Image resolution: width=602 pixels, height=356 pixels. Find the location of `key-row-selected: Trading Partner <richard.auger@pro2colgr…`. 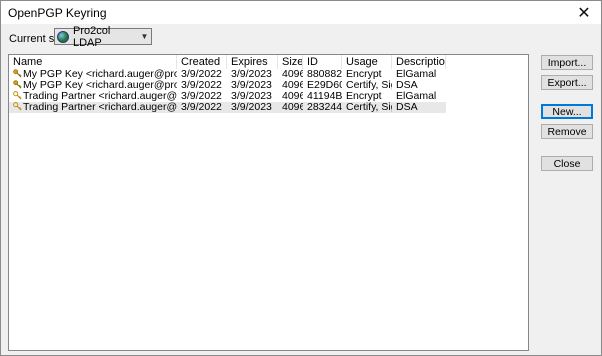

key-row-selected: Trading Partner <richard.auger@pro2colgr… is located at coordinates (227, 107).